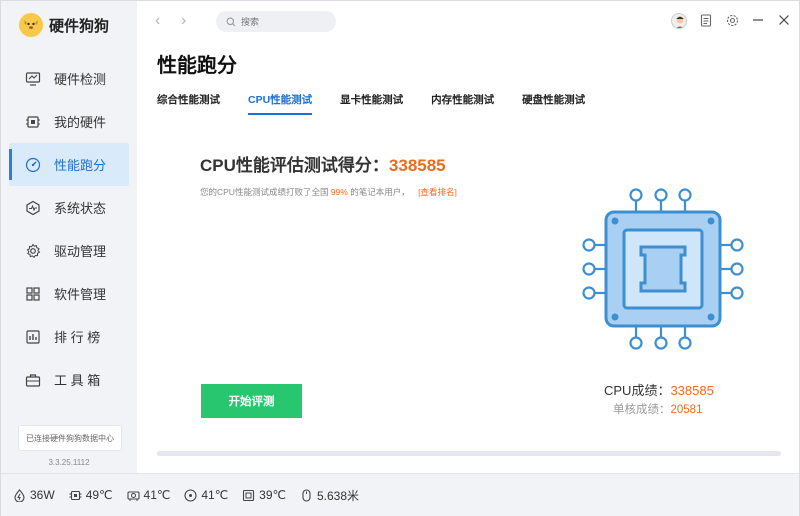 Image resolution: width=800 pixels, height=516 pixels. I want to click on disk-temp-icon, so click(190, 495).